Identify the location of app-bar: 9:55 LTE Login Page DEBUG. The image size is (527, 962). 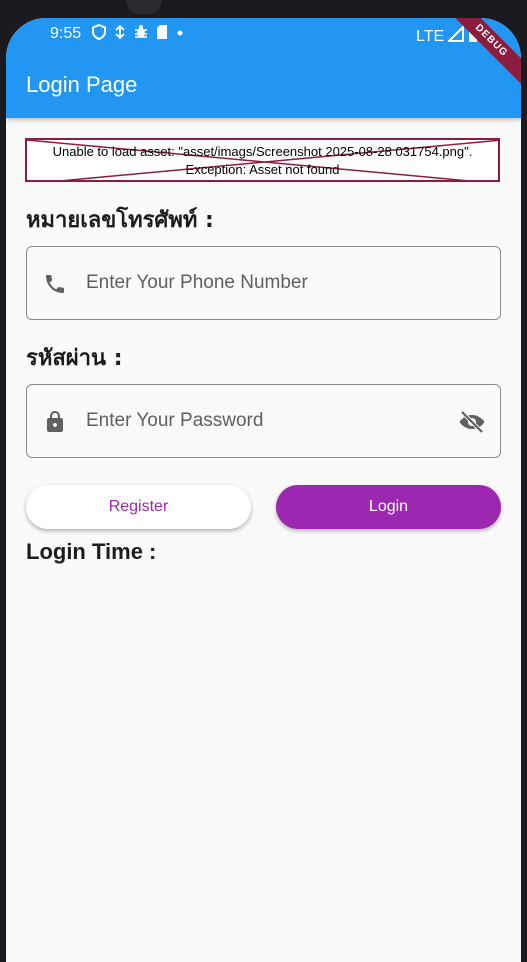
(263, 68).